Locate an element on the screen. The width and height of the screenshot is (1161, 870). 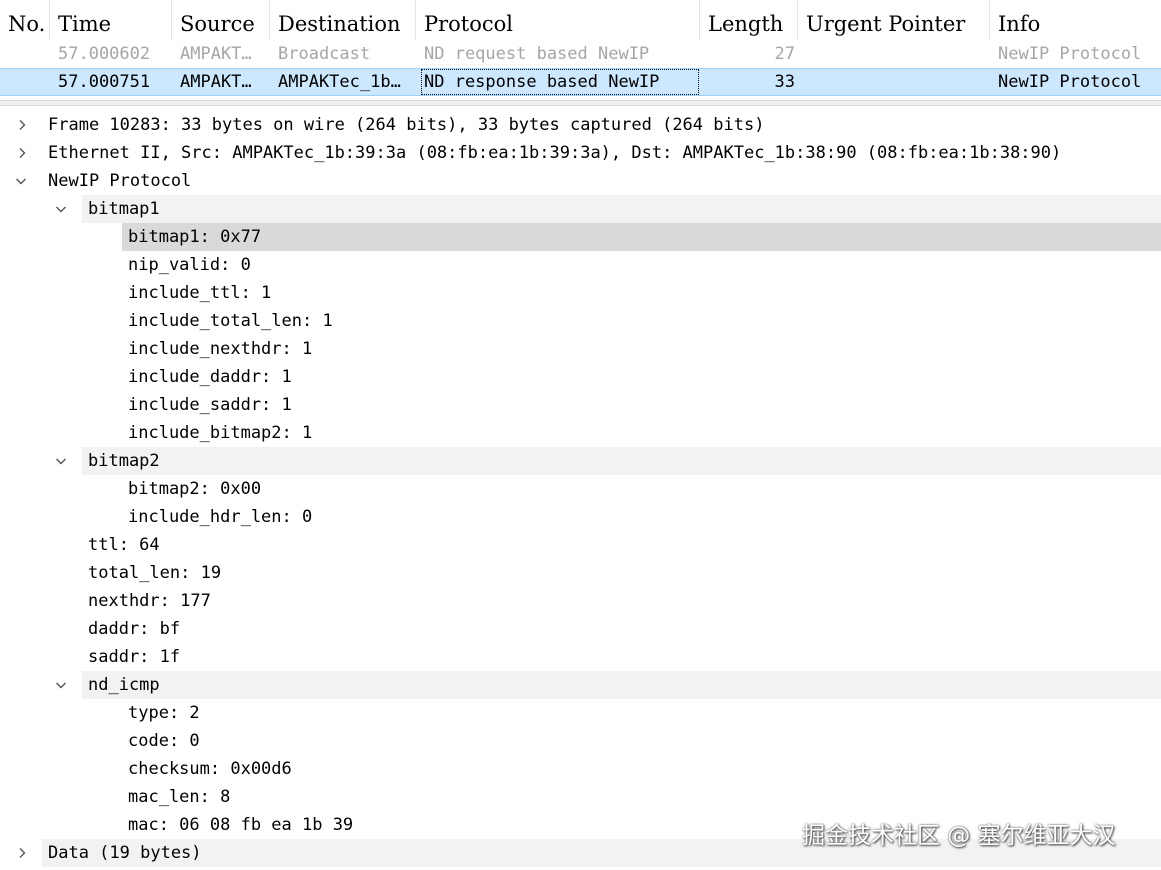
tree-item-label: NewIP Protocol is located at coordinates (120, 181).